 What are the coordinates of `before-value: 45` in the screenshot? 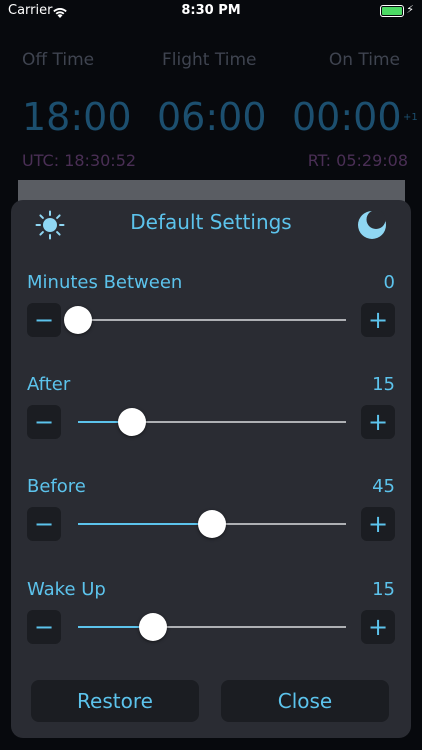 It's located at (383, 486).